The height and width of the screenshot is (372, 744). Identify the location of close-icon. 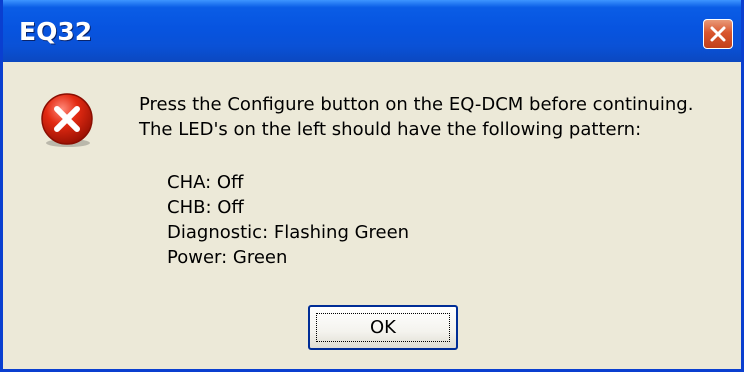
(718, 34).